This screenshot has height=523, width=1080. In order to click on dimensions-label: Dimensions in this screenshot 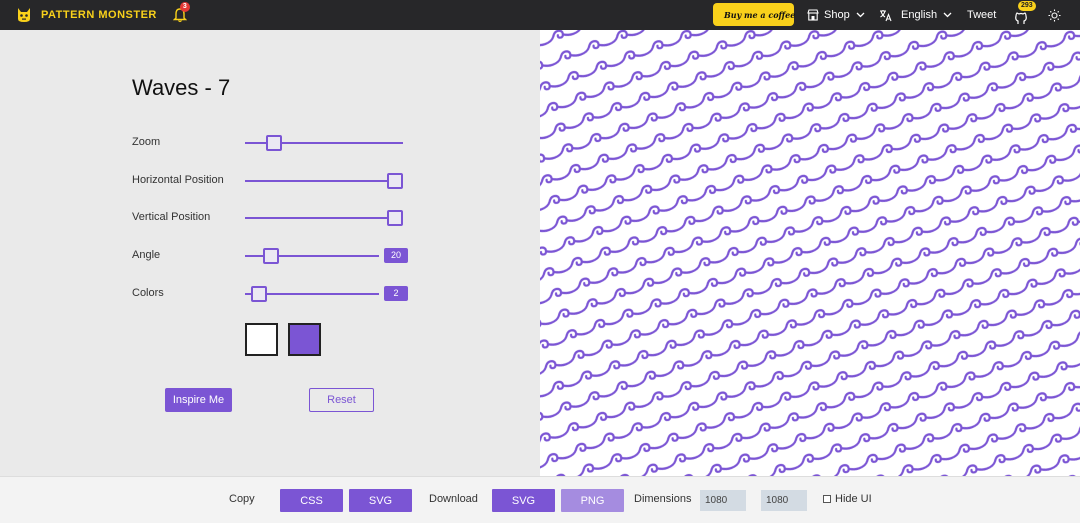, I will do `click(663, 499)`.